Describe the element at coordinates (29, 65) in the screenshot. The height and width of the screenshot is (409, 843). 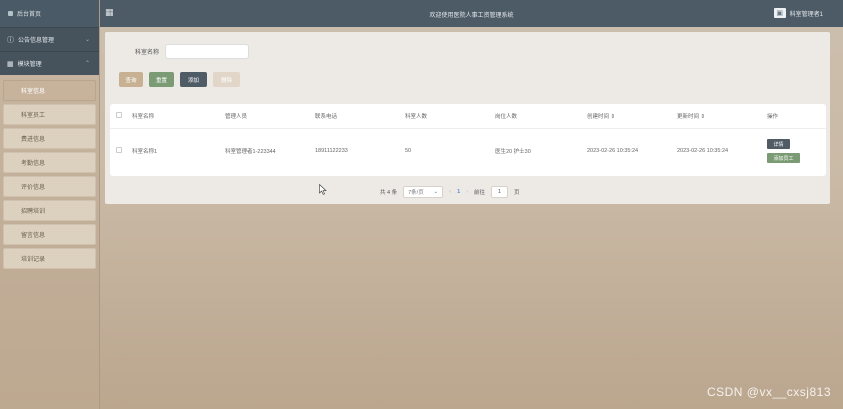
I see `sidebar-group-label: 模块管理` at that location.